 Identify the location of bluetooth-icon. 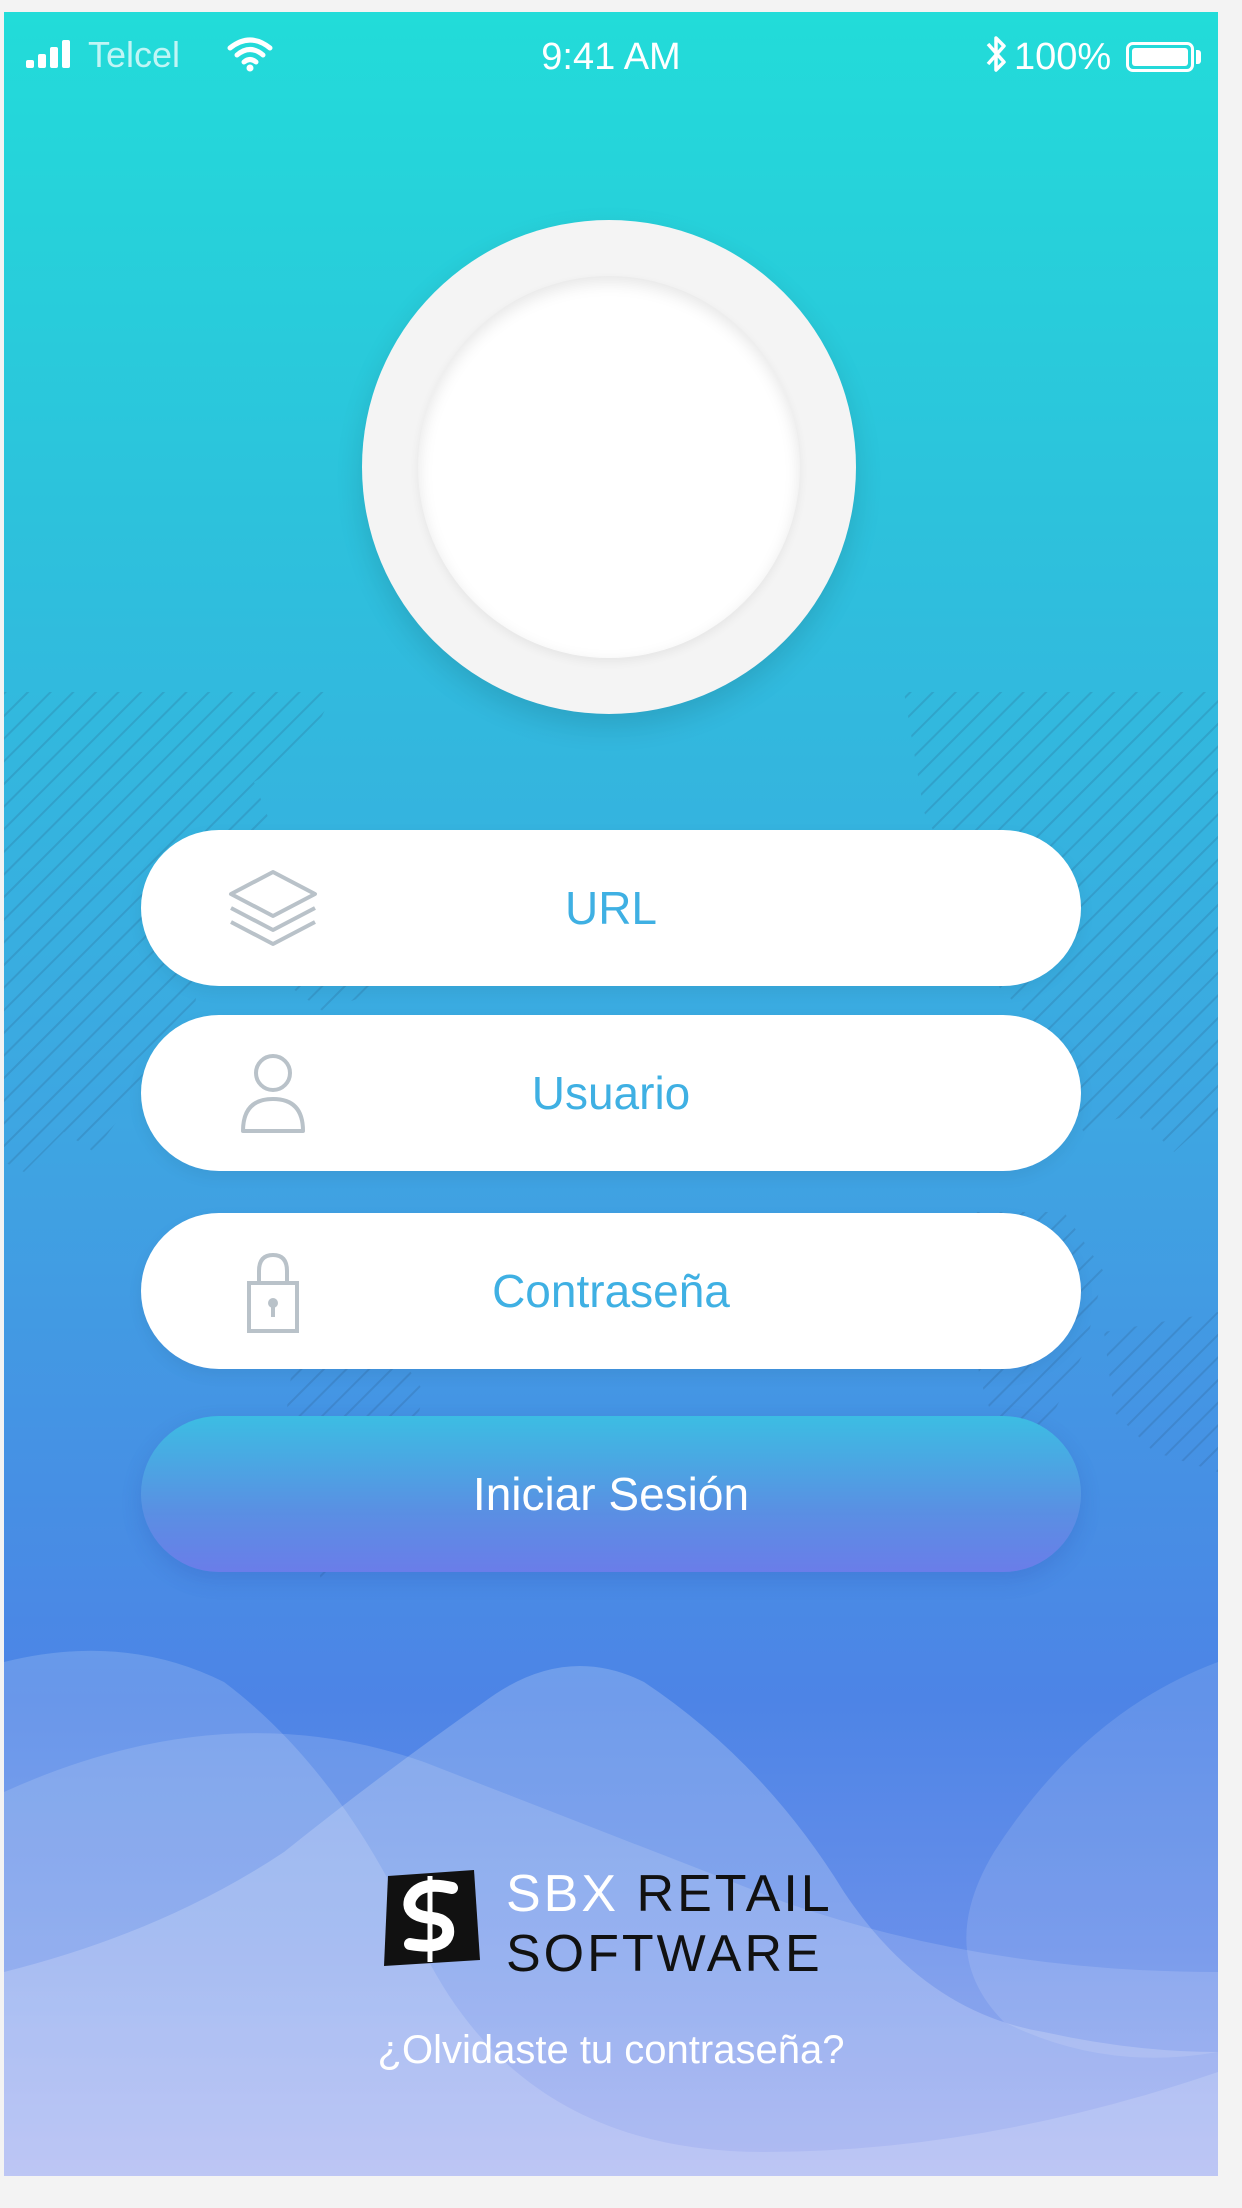
(996, 54).